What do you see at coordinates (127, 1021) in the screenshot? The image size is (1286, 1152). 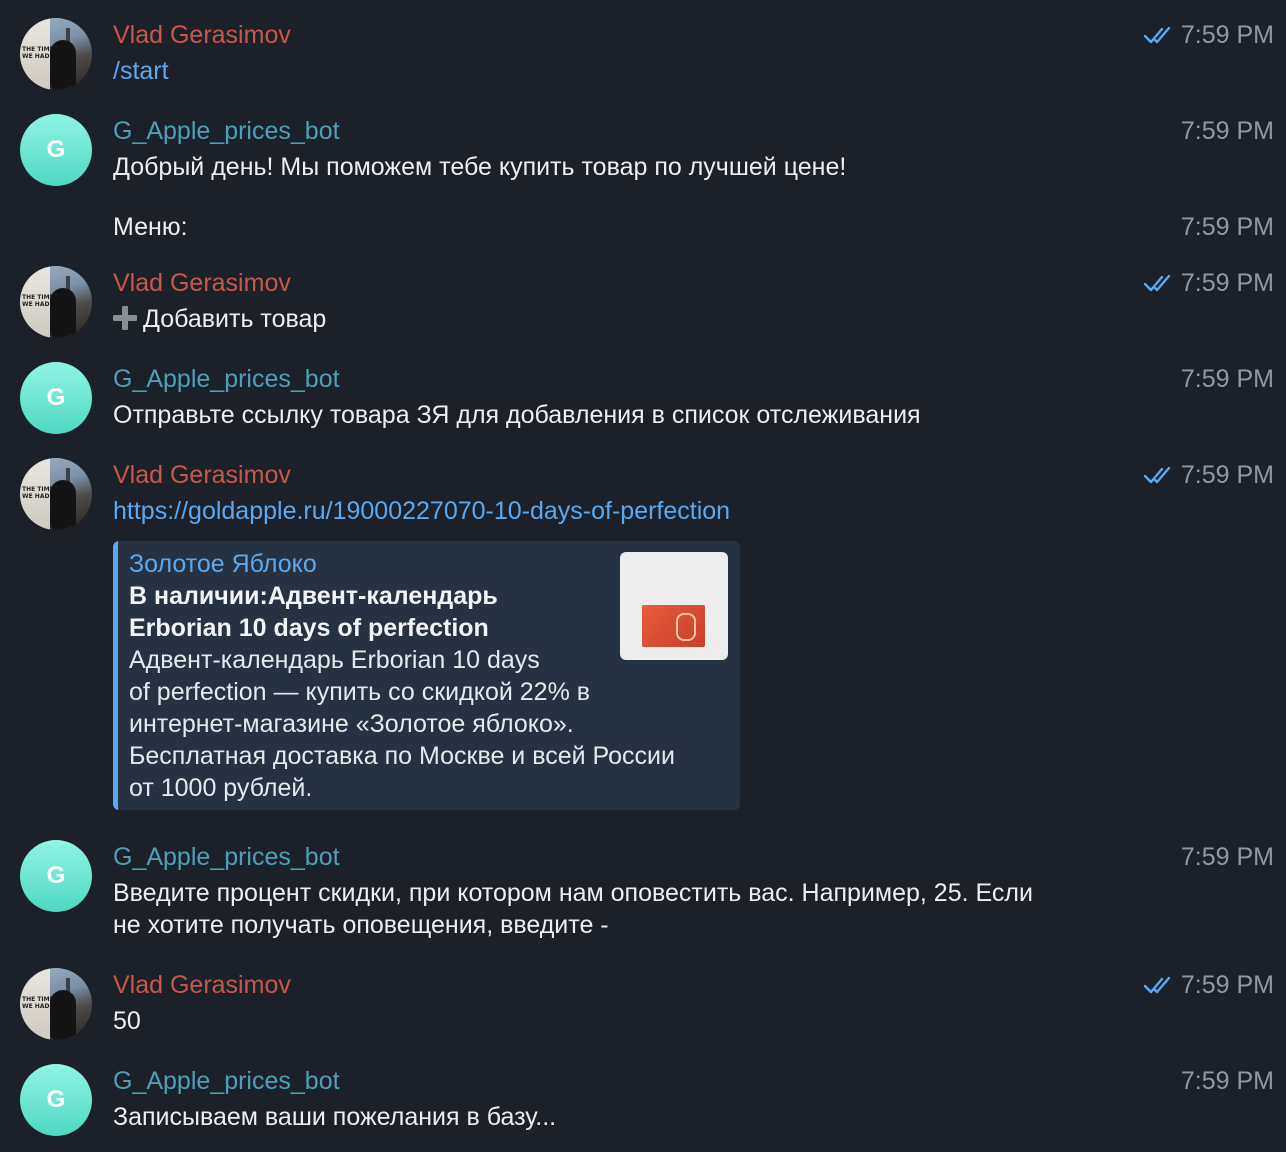 I see `message-text: 50` at bounding box center [127, 1021].